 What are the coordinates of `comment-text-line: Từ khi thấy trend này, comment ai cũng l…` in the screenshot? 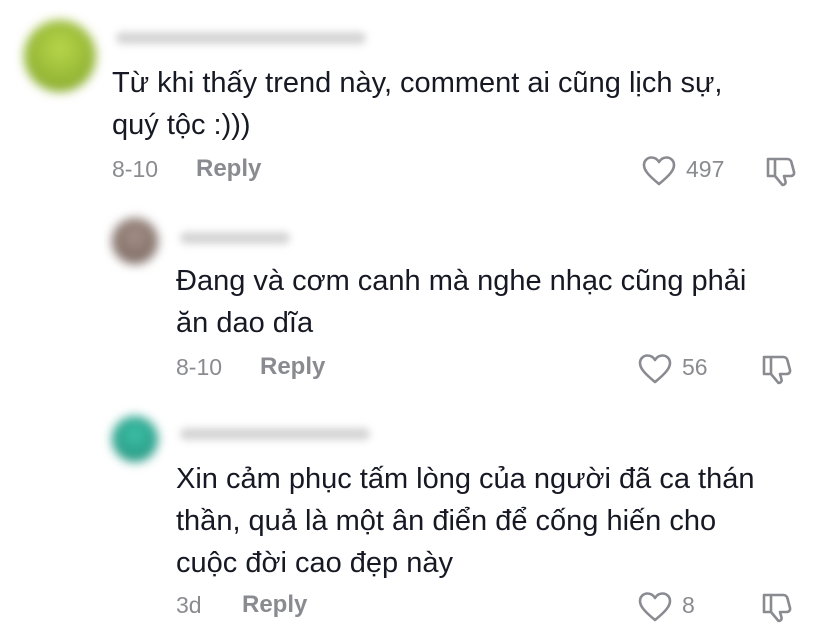 It's located at (417, 83).